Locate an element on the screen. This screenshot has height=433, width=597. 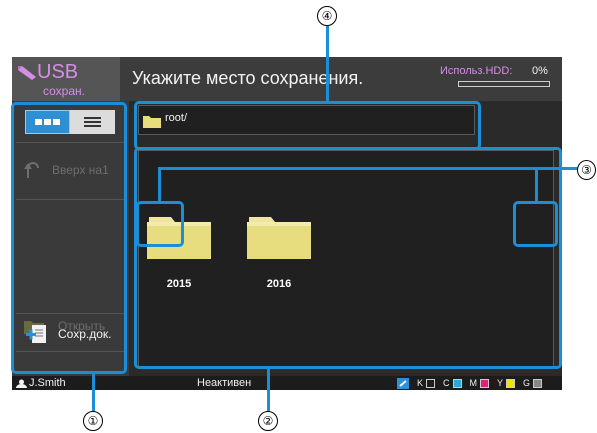
callout-1-line is located at coordinates (93, 392).